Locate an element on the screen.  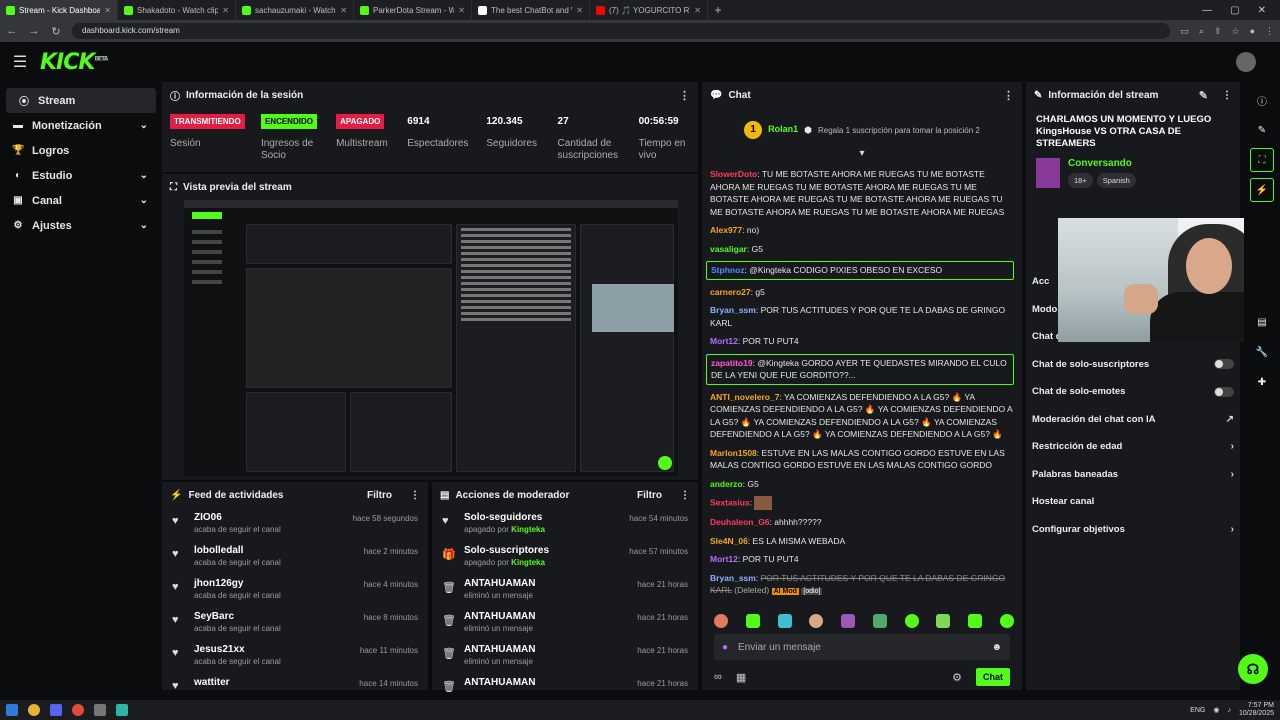
chat-username: Stphnoz is located at coordinates (728, 270).